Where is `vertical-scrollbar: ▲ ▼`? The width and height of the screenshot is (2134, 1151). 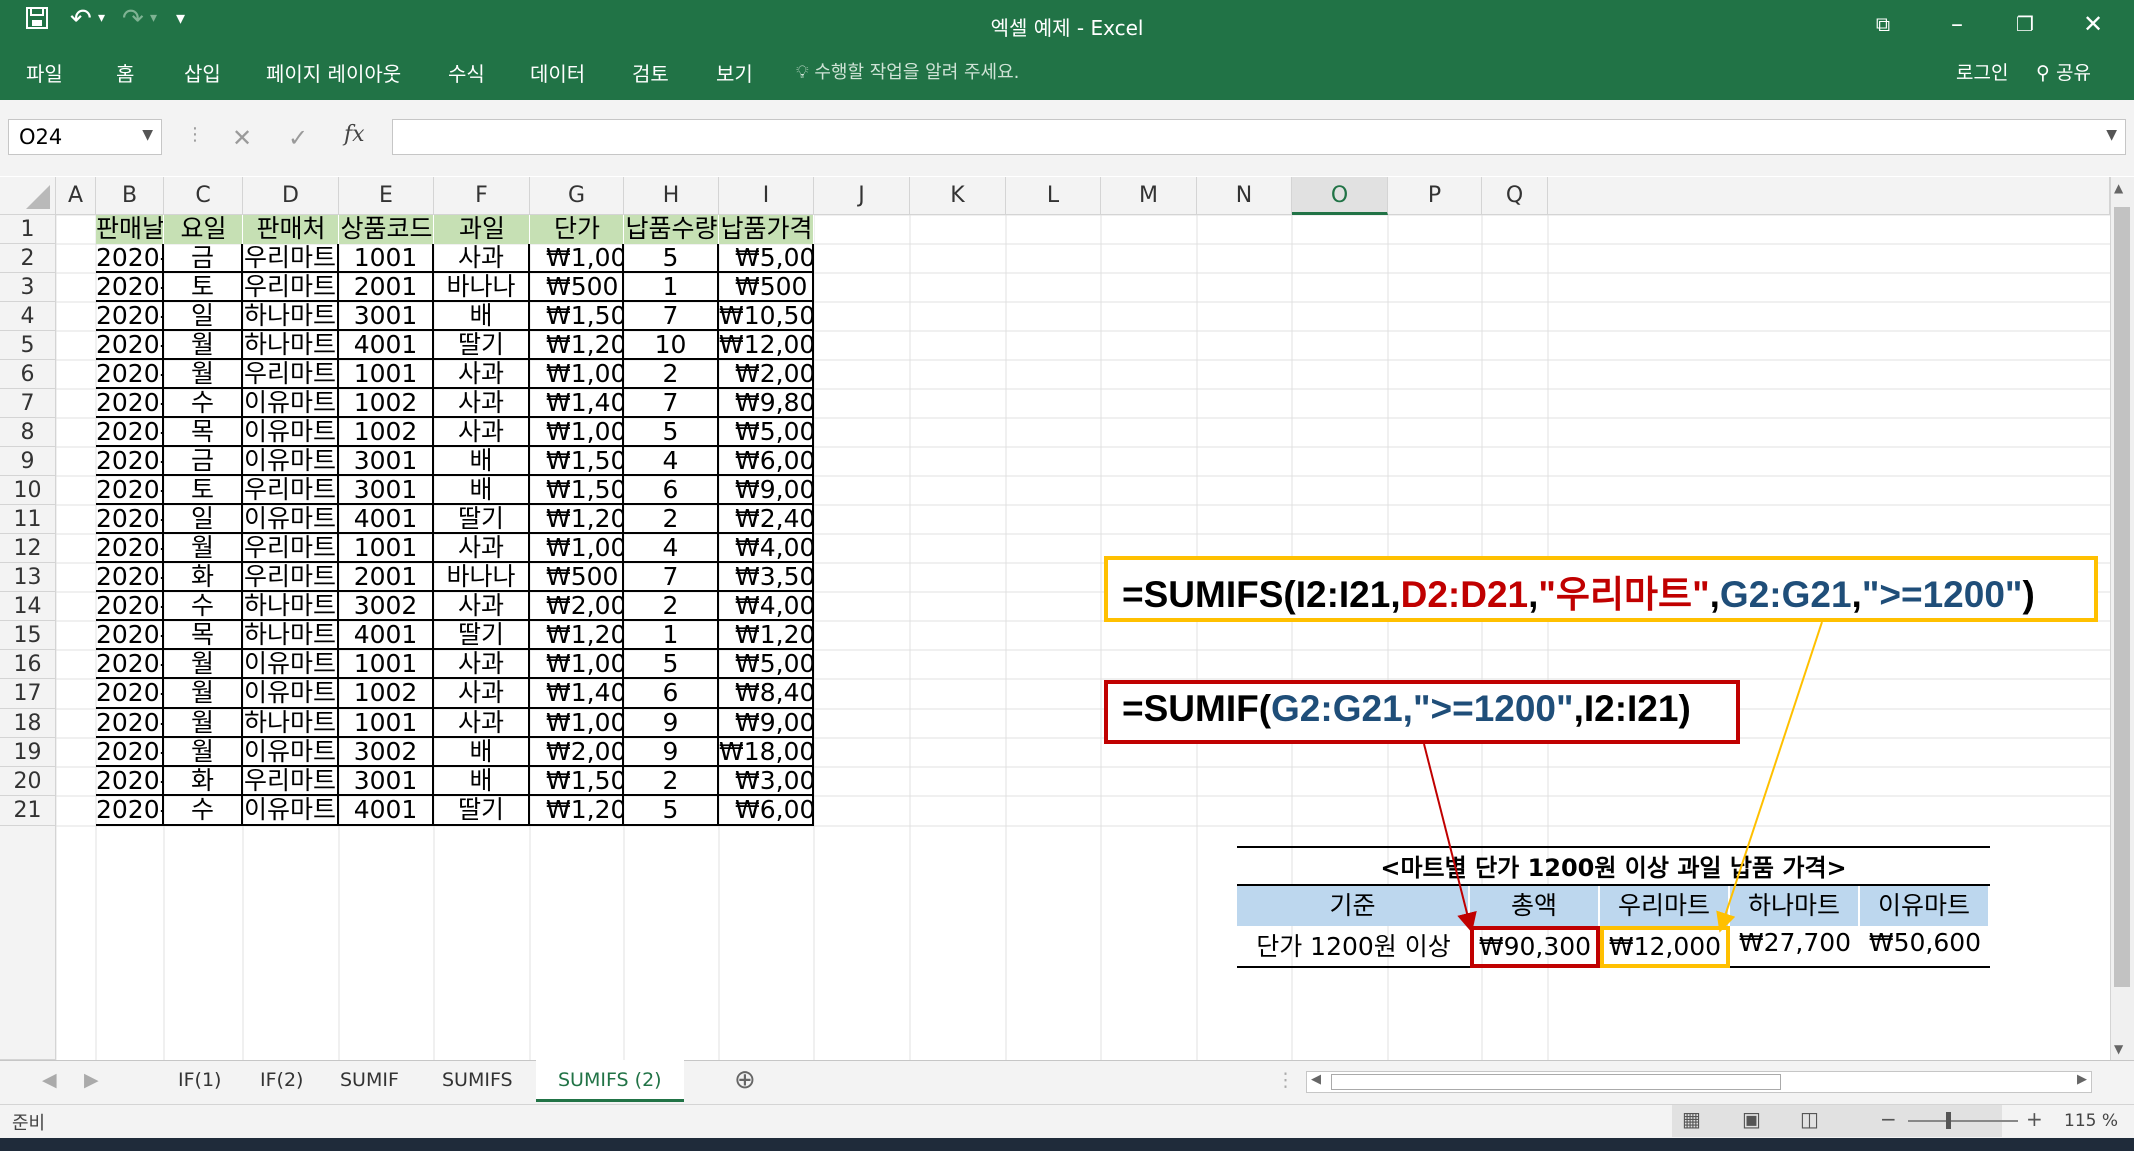
vertical-scrollbar: ▲ ▼ is located at coordinates (2122, 618).